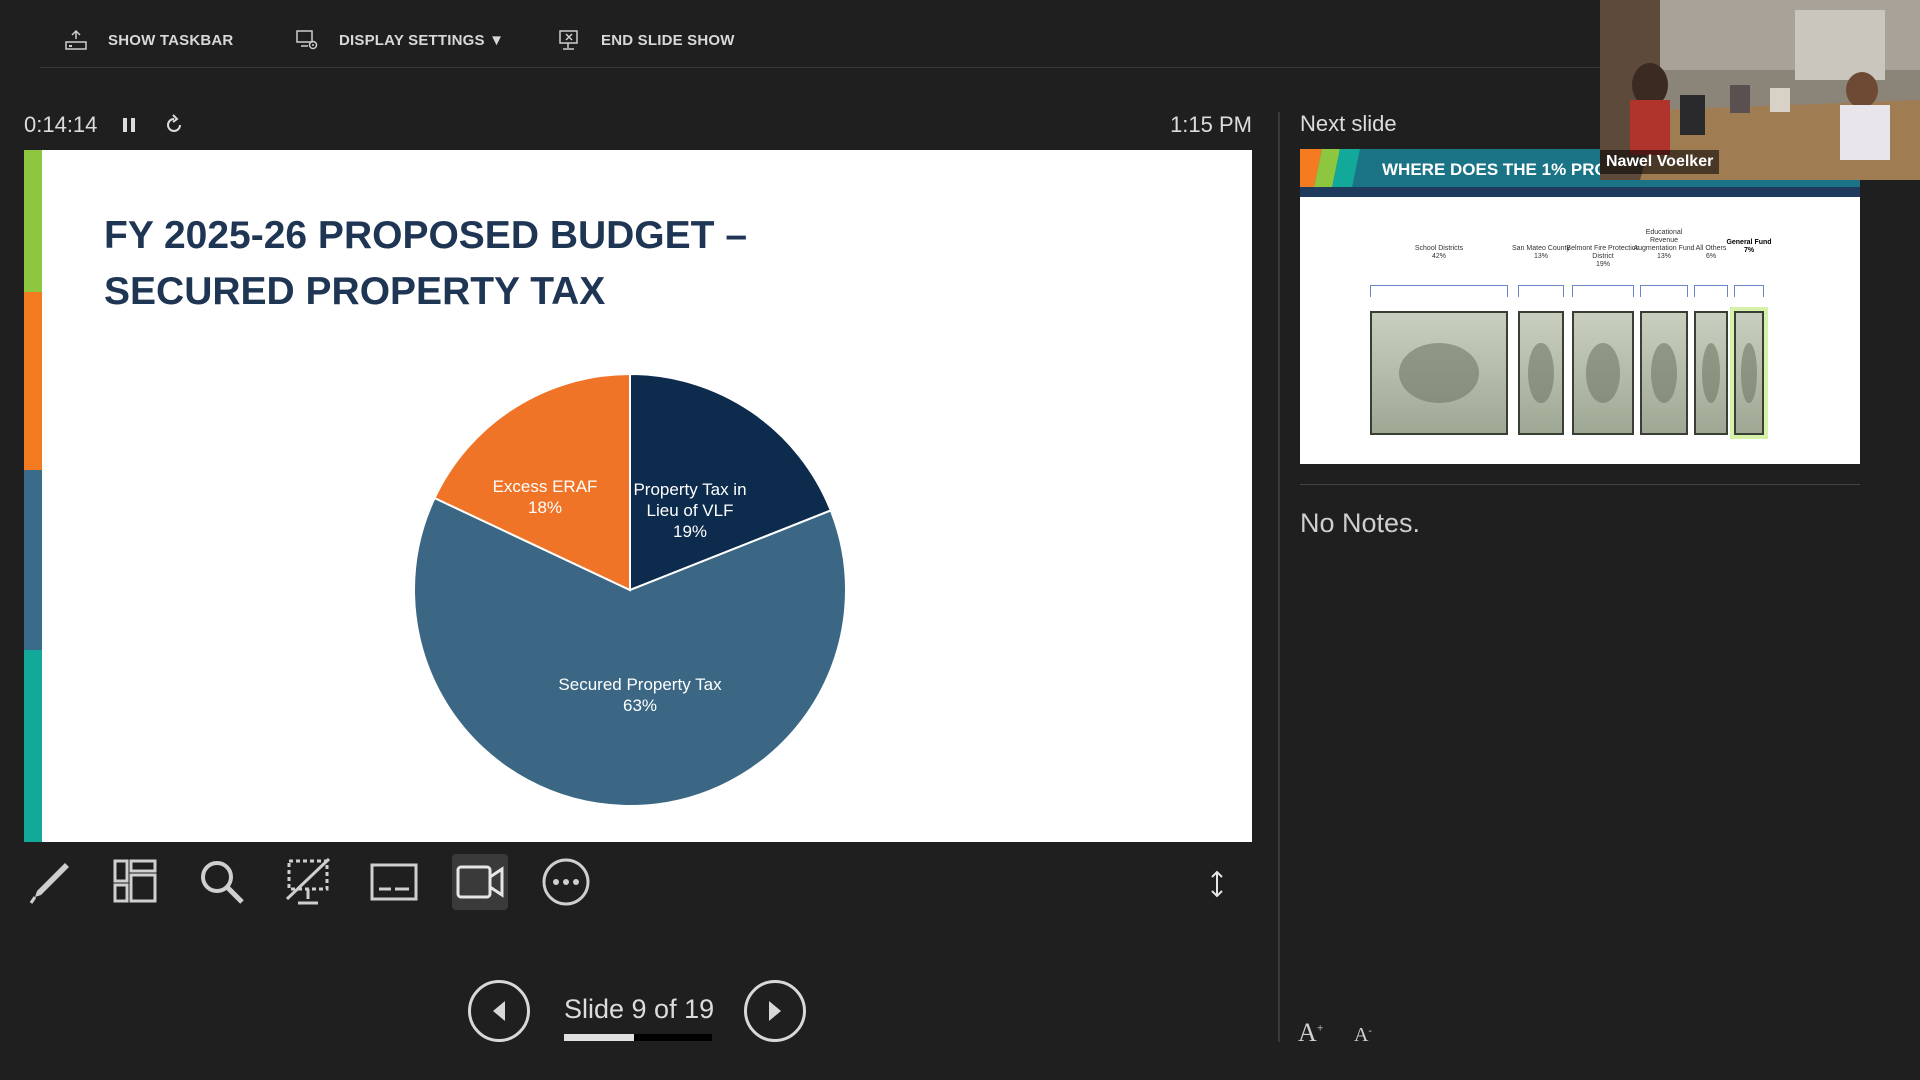  Describe the element at coordinates (174, 125) in the screenshot. I see `restart-timer-icon` at that location.